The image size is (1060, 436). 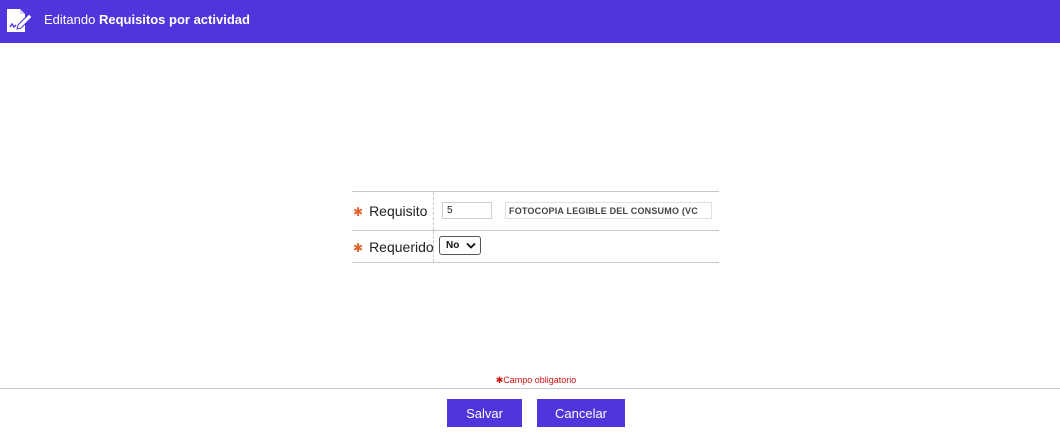 I want to click on form-row-requisito: ✱ Requisito, so click(x=535, y=211).